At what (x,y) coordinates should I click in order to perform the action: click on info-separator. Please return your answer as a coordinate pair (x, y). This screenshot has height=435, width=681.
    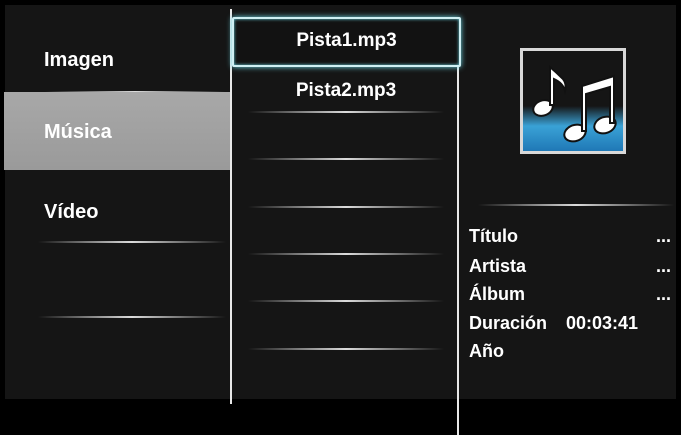
    Looking at the image, I should click on (576, 205).